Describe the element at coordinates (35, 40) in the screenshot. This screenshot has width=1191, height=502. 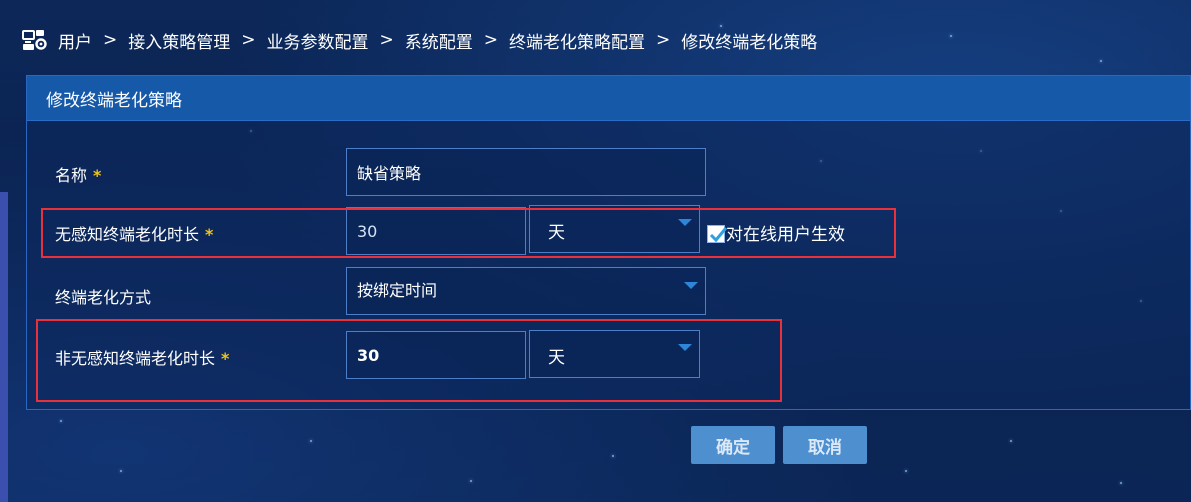
I see `network-settings-icon` at that location.